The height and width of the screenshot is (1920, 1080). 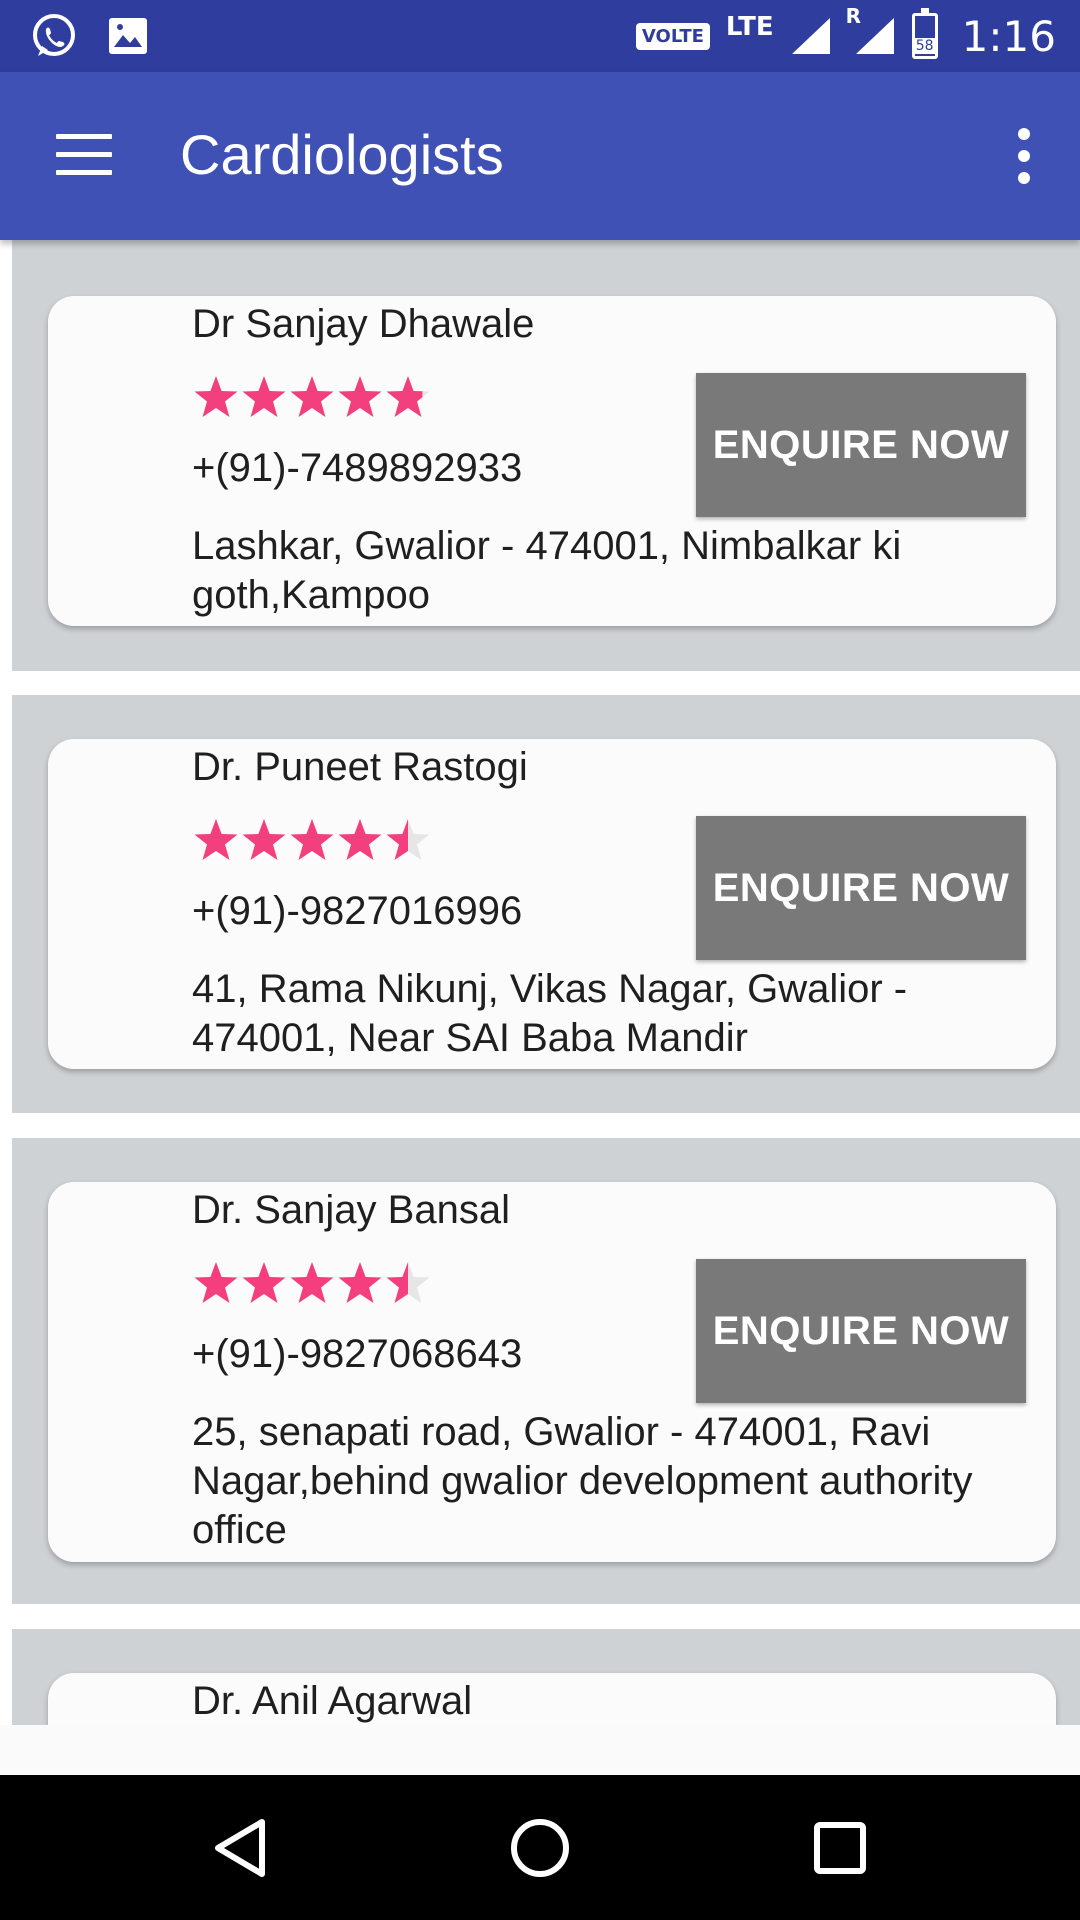 What do you see at coordinates (54, 35) in the screenshot?
I see `whatsapp-icon` at bounding box center [54, 35].